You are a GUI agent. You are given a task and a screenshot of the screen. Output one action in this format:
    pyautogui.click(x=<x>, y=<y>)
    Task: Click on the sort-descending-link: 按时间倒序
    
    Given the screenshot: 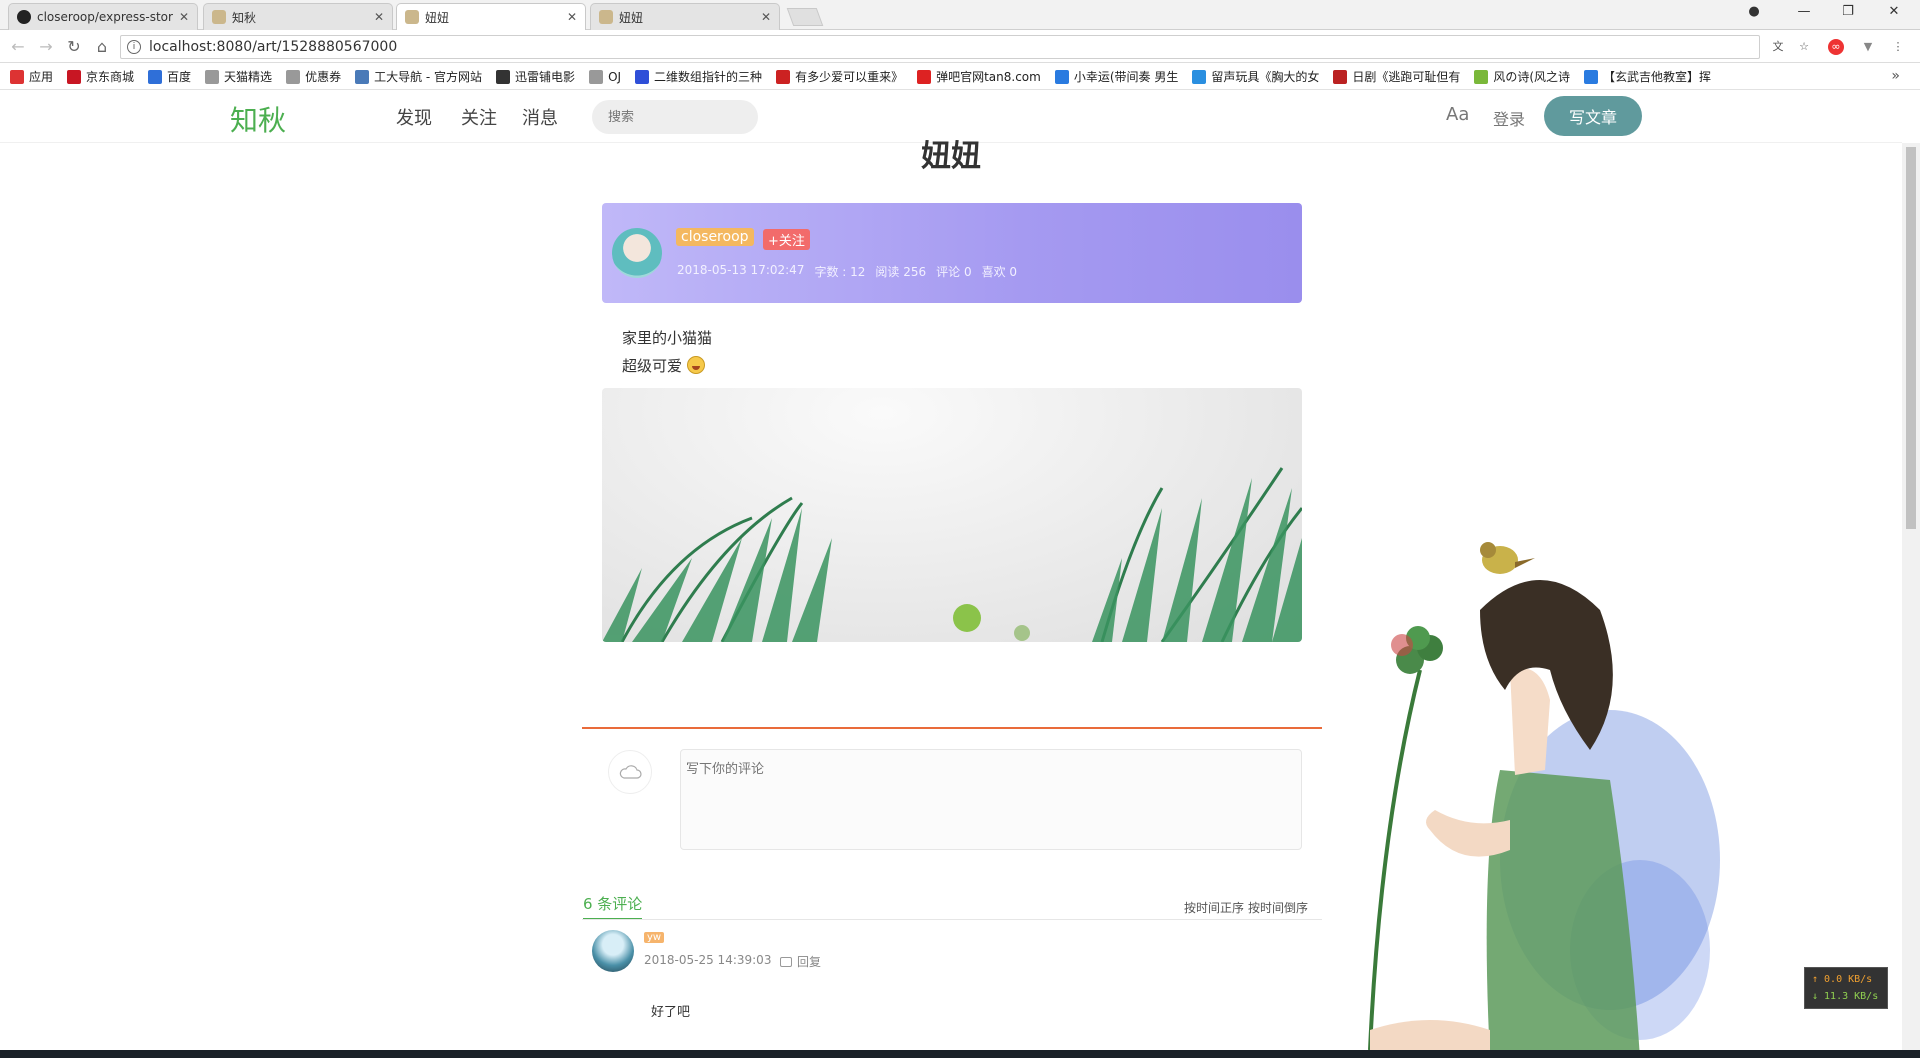 What is the action you would take?
    pyautogui.click(x=1278, y=907)
    